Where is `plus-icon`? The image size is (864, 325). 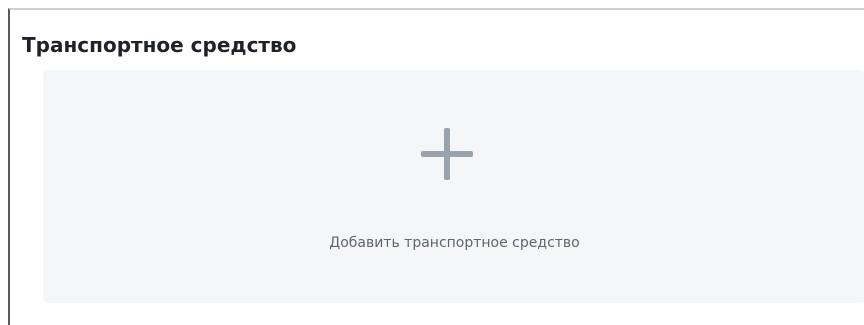
plus-icon is located at coordinates (447, 154).